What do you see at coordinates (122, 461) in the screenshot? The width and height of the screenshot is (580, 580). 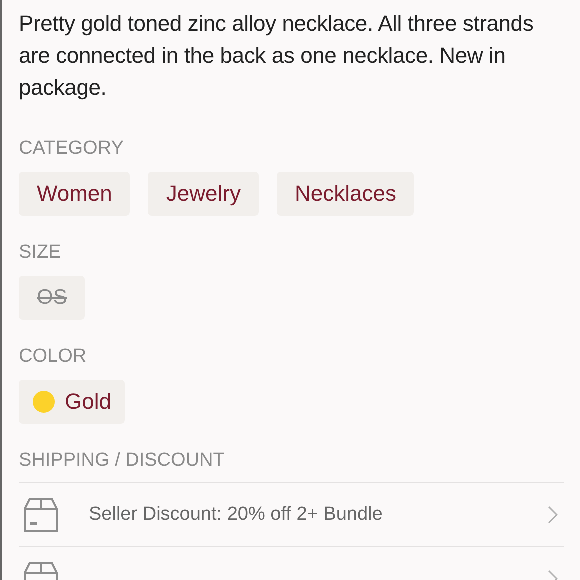 I see `section-label: SHIPPING / DISCOUNT` at bounding box center [122, 461].